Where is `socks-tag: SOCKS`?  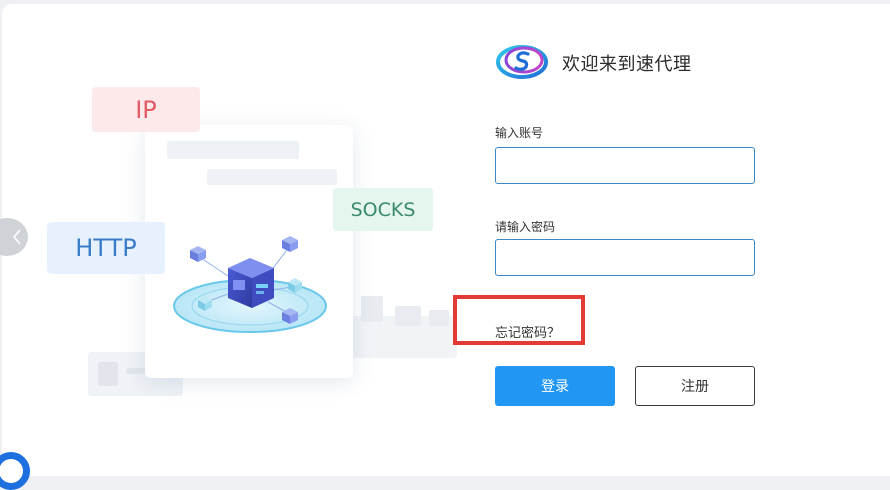 socks-tag: SOCKS is located at coordinates (383, 209).